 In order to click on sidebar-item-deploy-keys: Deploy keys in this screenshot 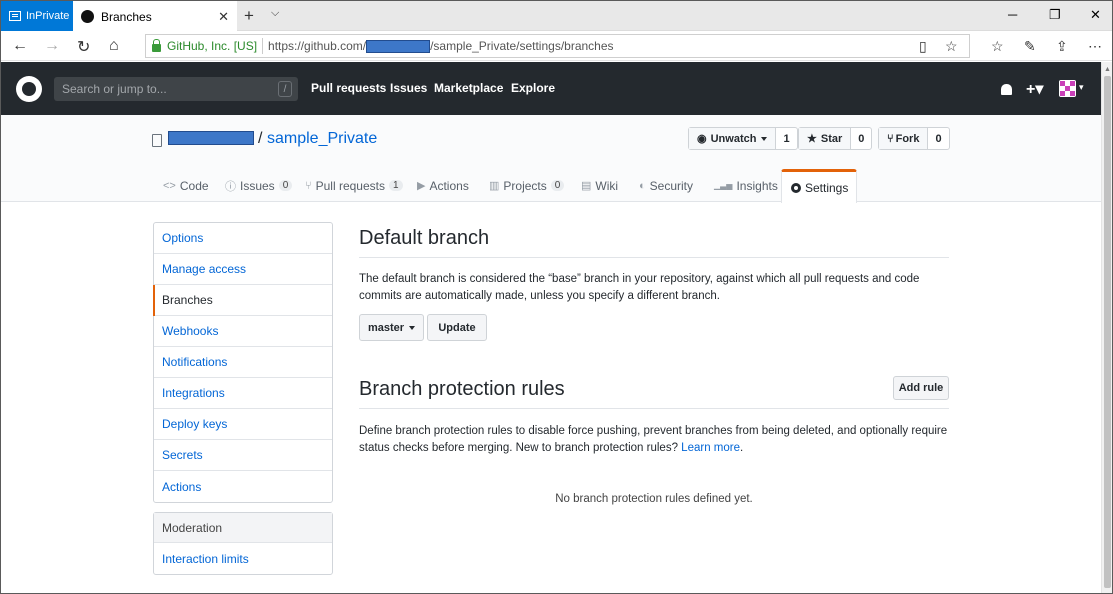, I will do `click(243, 424)`.